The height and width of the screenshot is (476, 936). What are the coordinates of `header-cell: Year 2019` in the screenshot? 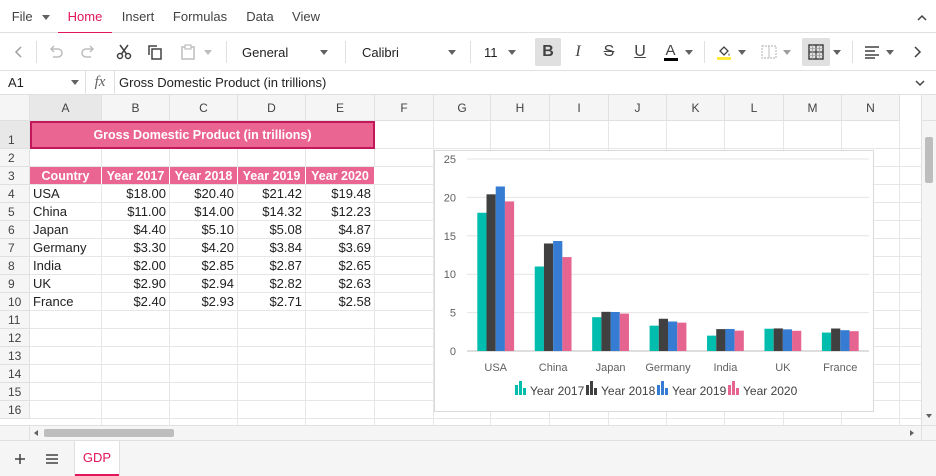 It's located at (272, 175).